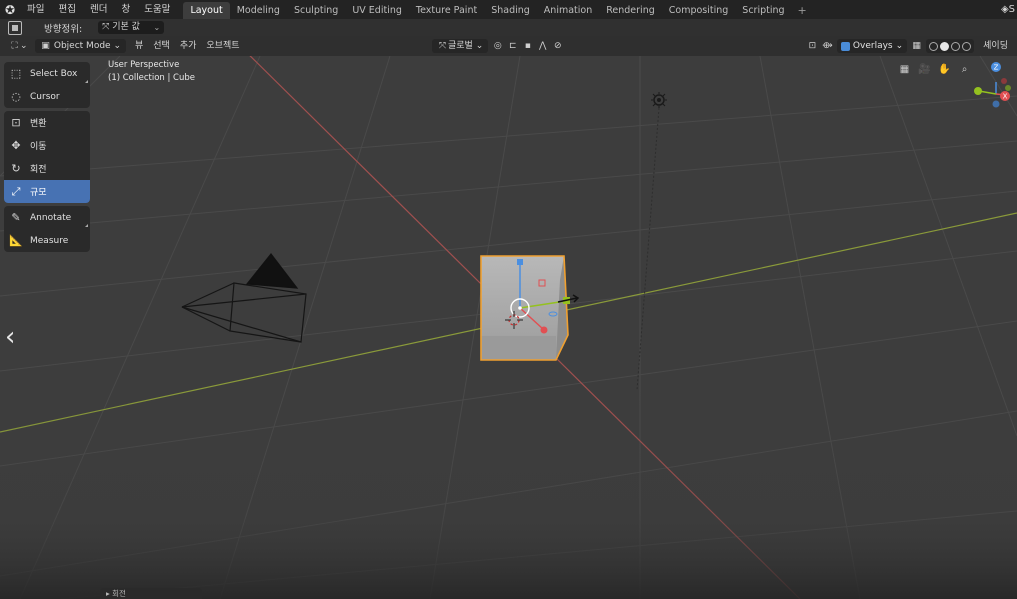  I want to click on move-icon: ✥, so click(16, 145).